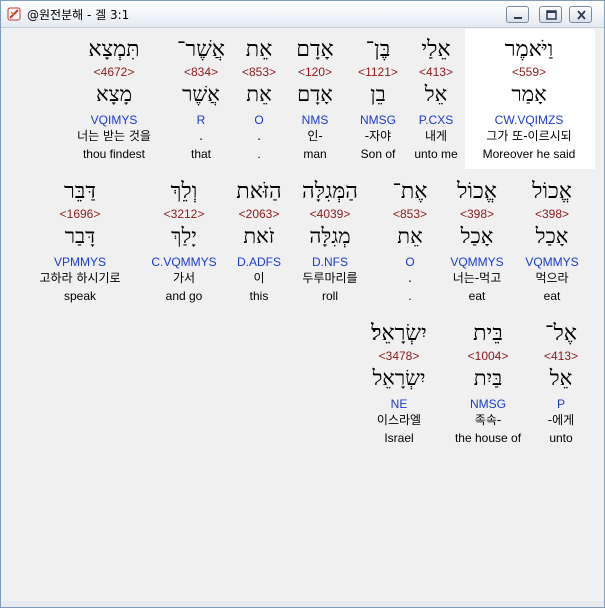 The height and width of the screenshot is (608, 605). I want to click on word-cell: הַמְּגִלָּה <4039> מְגִלָּה D.NFS 두루마리를 roll, so click(330, 241).